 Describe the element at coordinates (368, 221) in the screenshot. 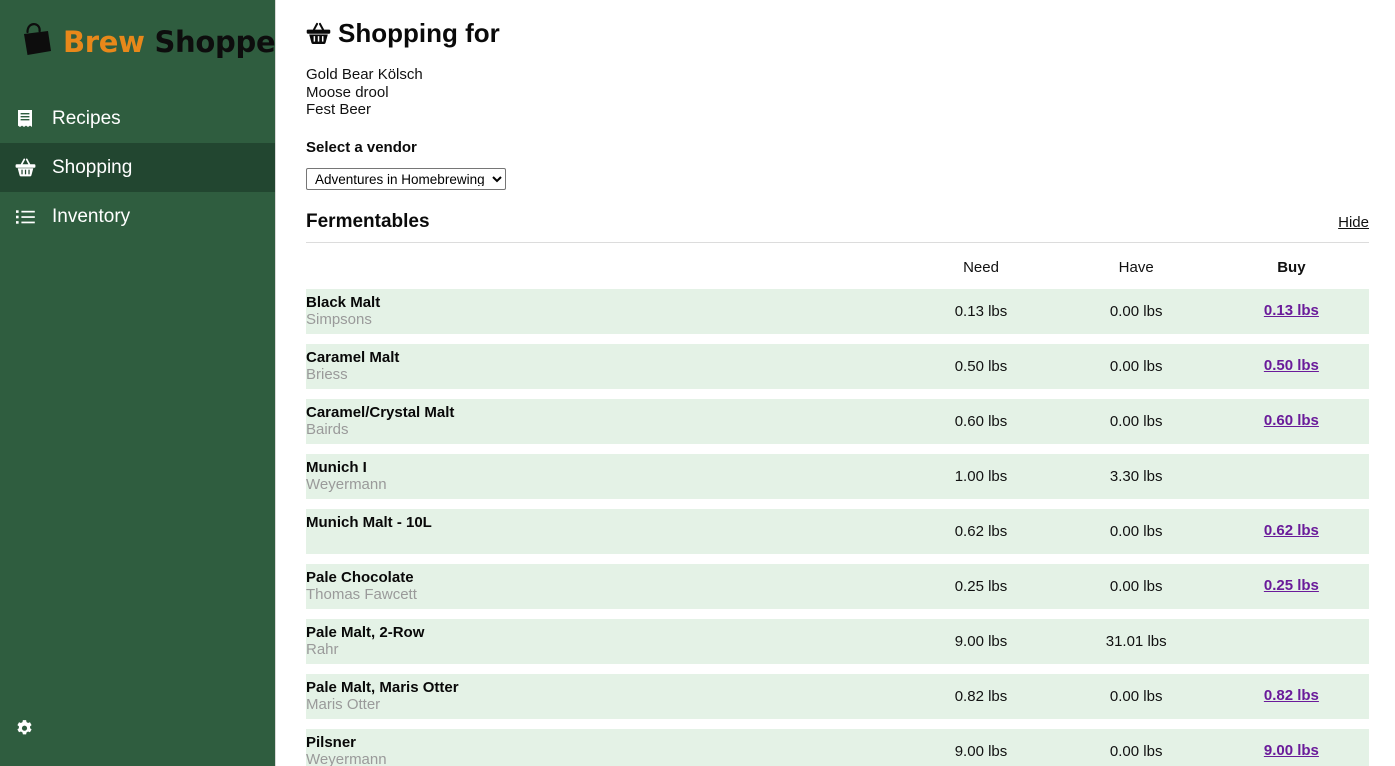

I see `section-title: Fermentables` at that location.